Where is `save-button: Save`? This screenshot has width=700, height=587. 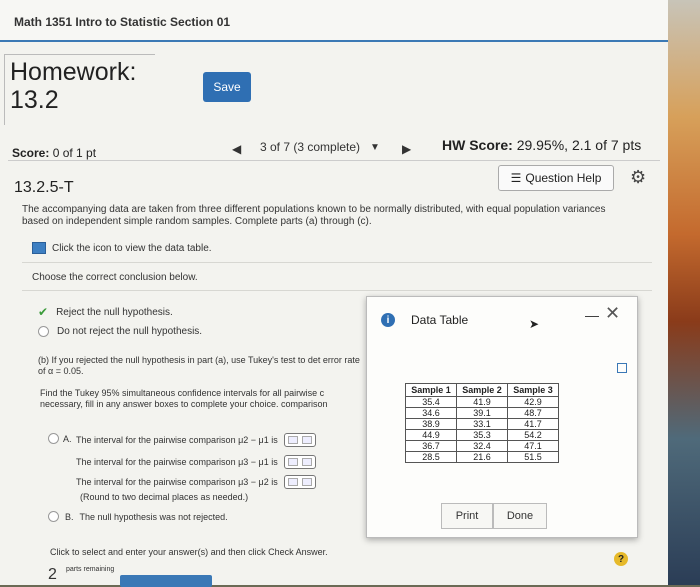
save-button: Save is located at coordinates (227, 87).